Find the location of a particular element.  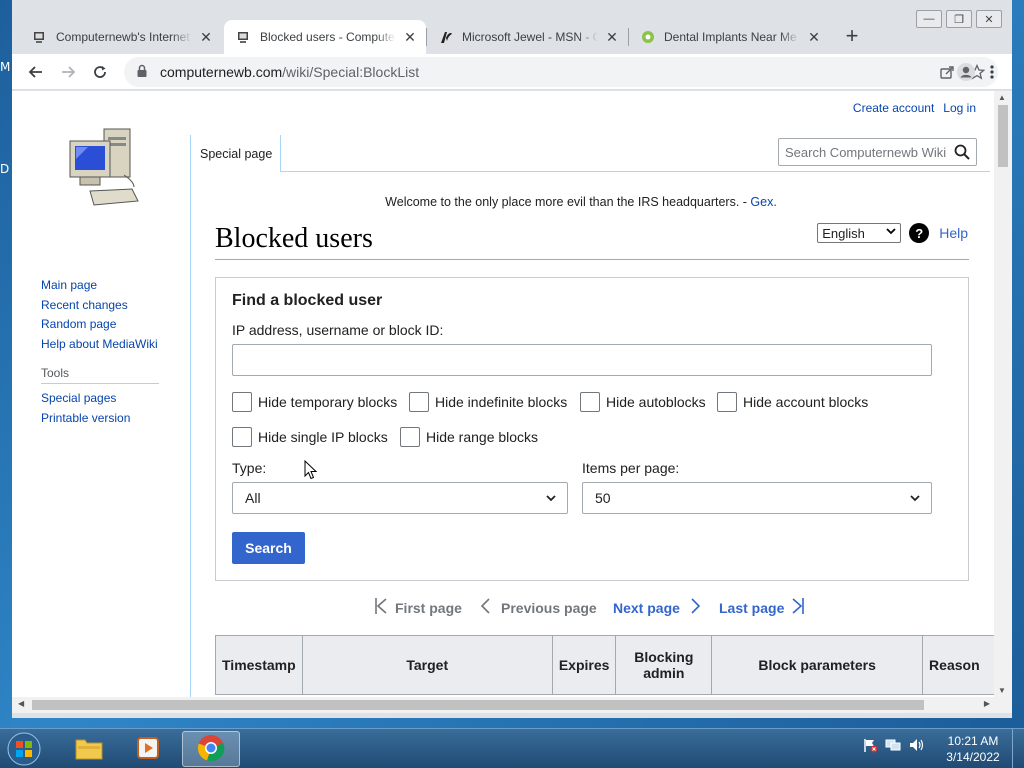

start-button is located at coordinates (24, 749).